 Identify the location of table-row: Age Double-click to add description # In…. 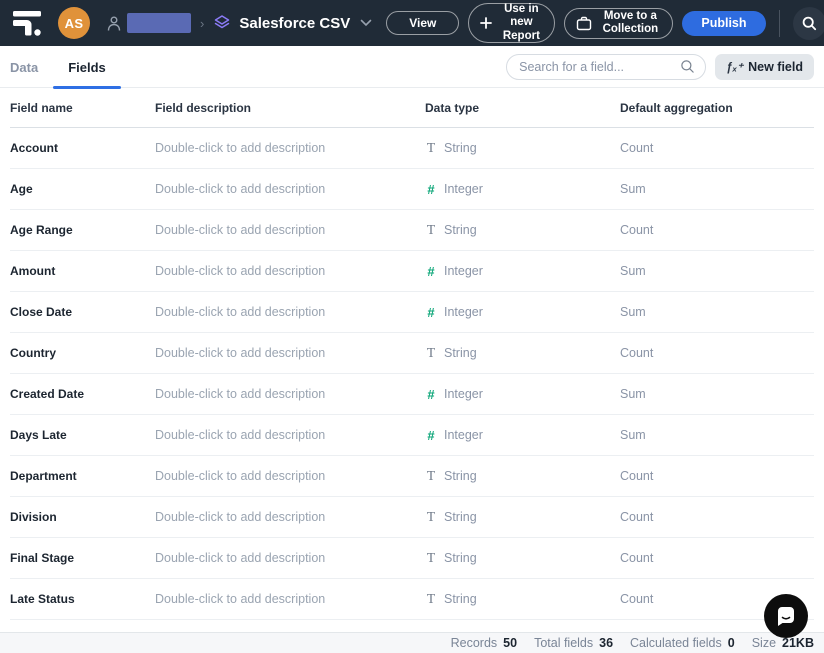
(412, 189).